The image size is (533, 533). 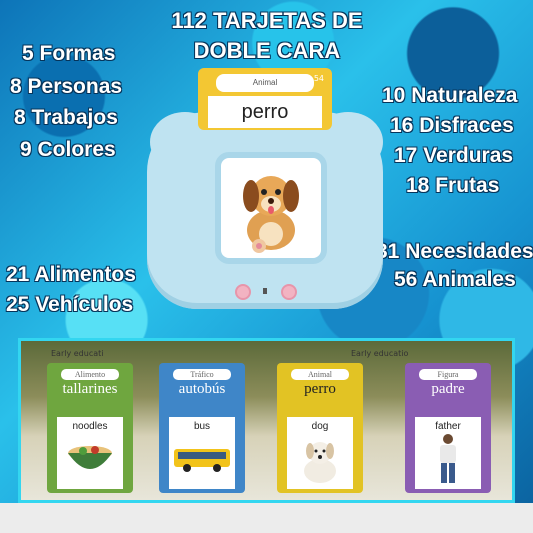 What do you see at coordinates (69, 53) in the screenshot?
I see `label-formas: 5 Formas` at bounding box center [69, 53].